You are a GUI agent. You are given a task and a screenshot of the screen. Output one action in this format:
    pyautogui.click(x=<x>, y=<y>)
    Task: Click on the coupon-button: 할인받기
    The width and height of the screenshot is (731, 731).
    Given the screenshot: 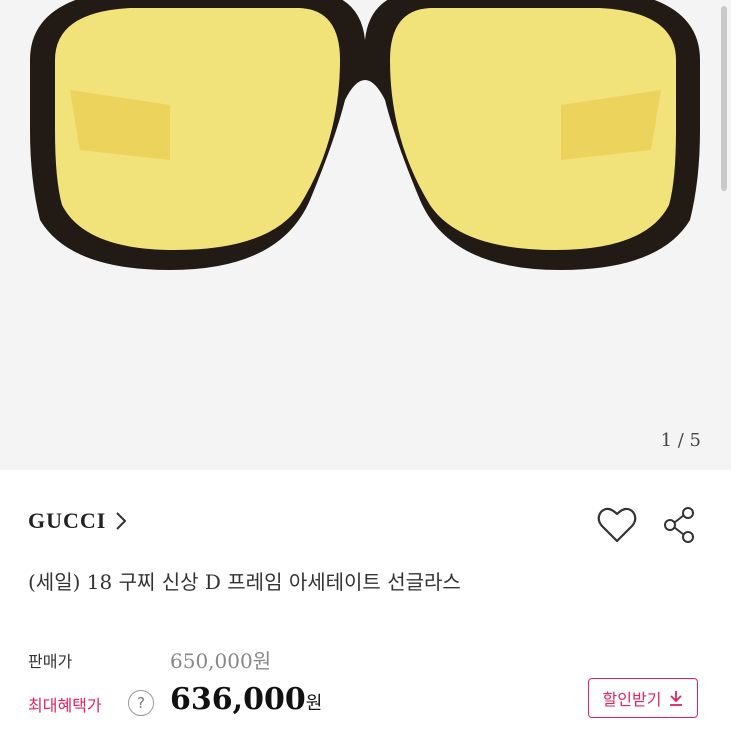 What is the action you would take?
    pyautogui.click(x=643, y=698)
    